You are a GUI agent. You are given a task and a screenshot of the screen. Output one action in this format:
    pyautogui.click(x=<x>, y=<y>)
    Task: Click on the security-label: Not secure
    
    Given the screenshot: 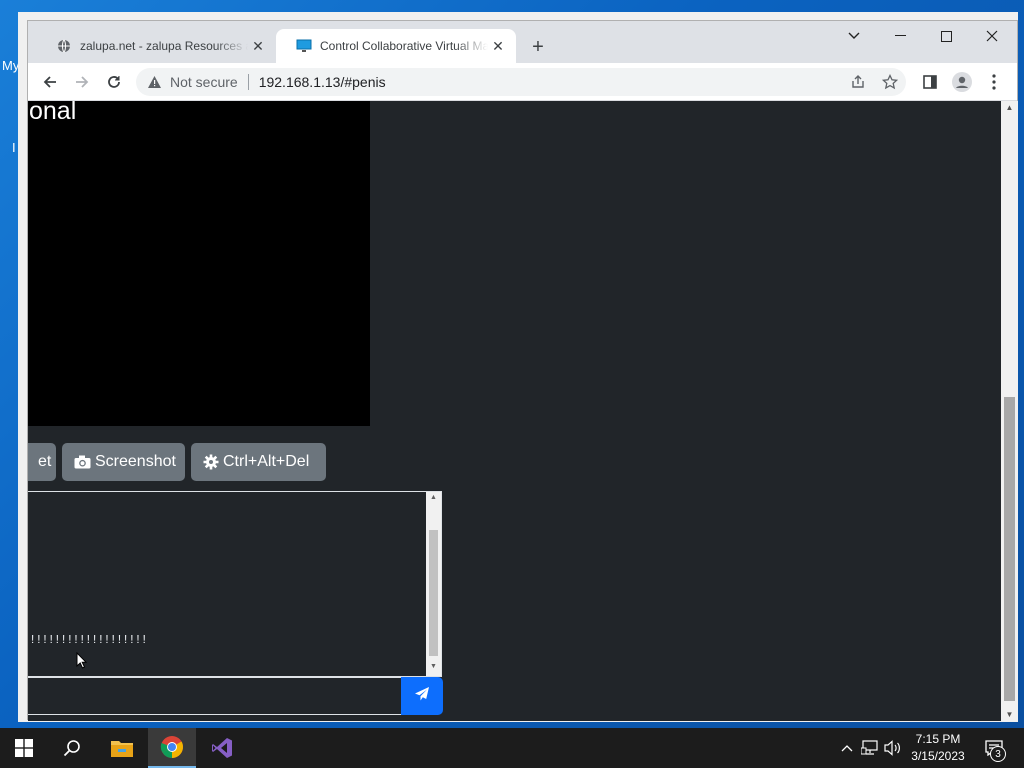 What is the action you would take?
    pyautogui.click(x=204, y=82)
    